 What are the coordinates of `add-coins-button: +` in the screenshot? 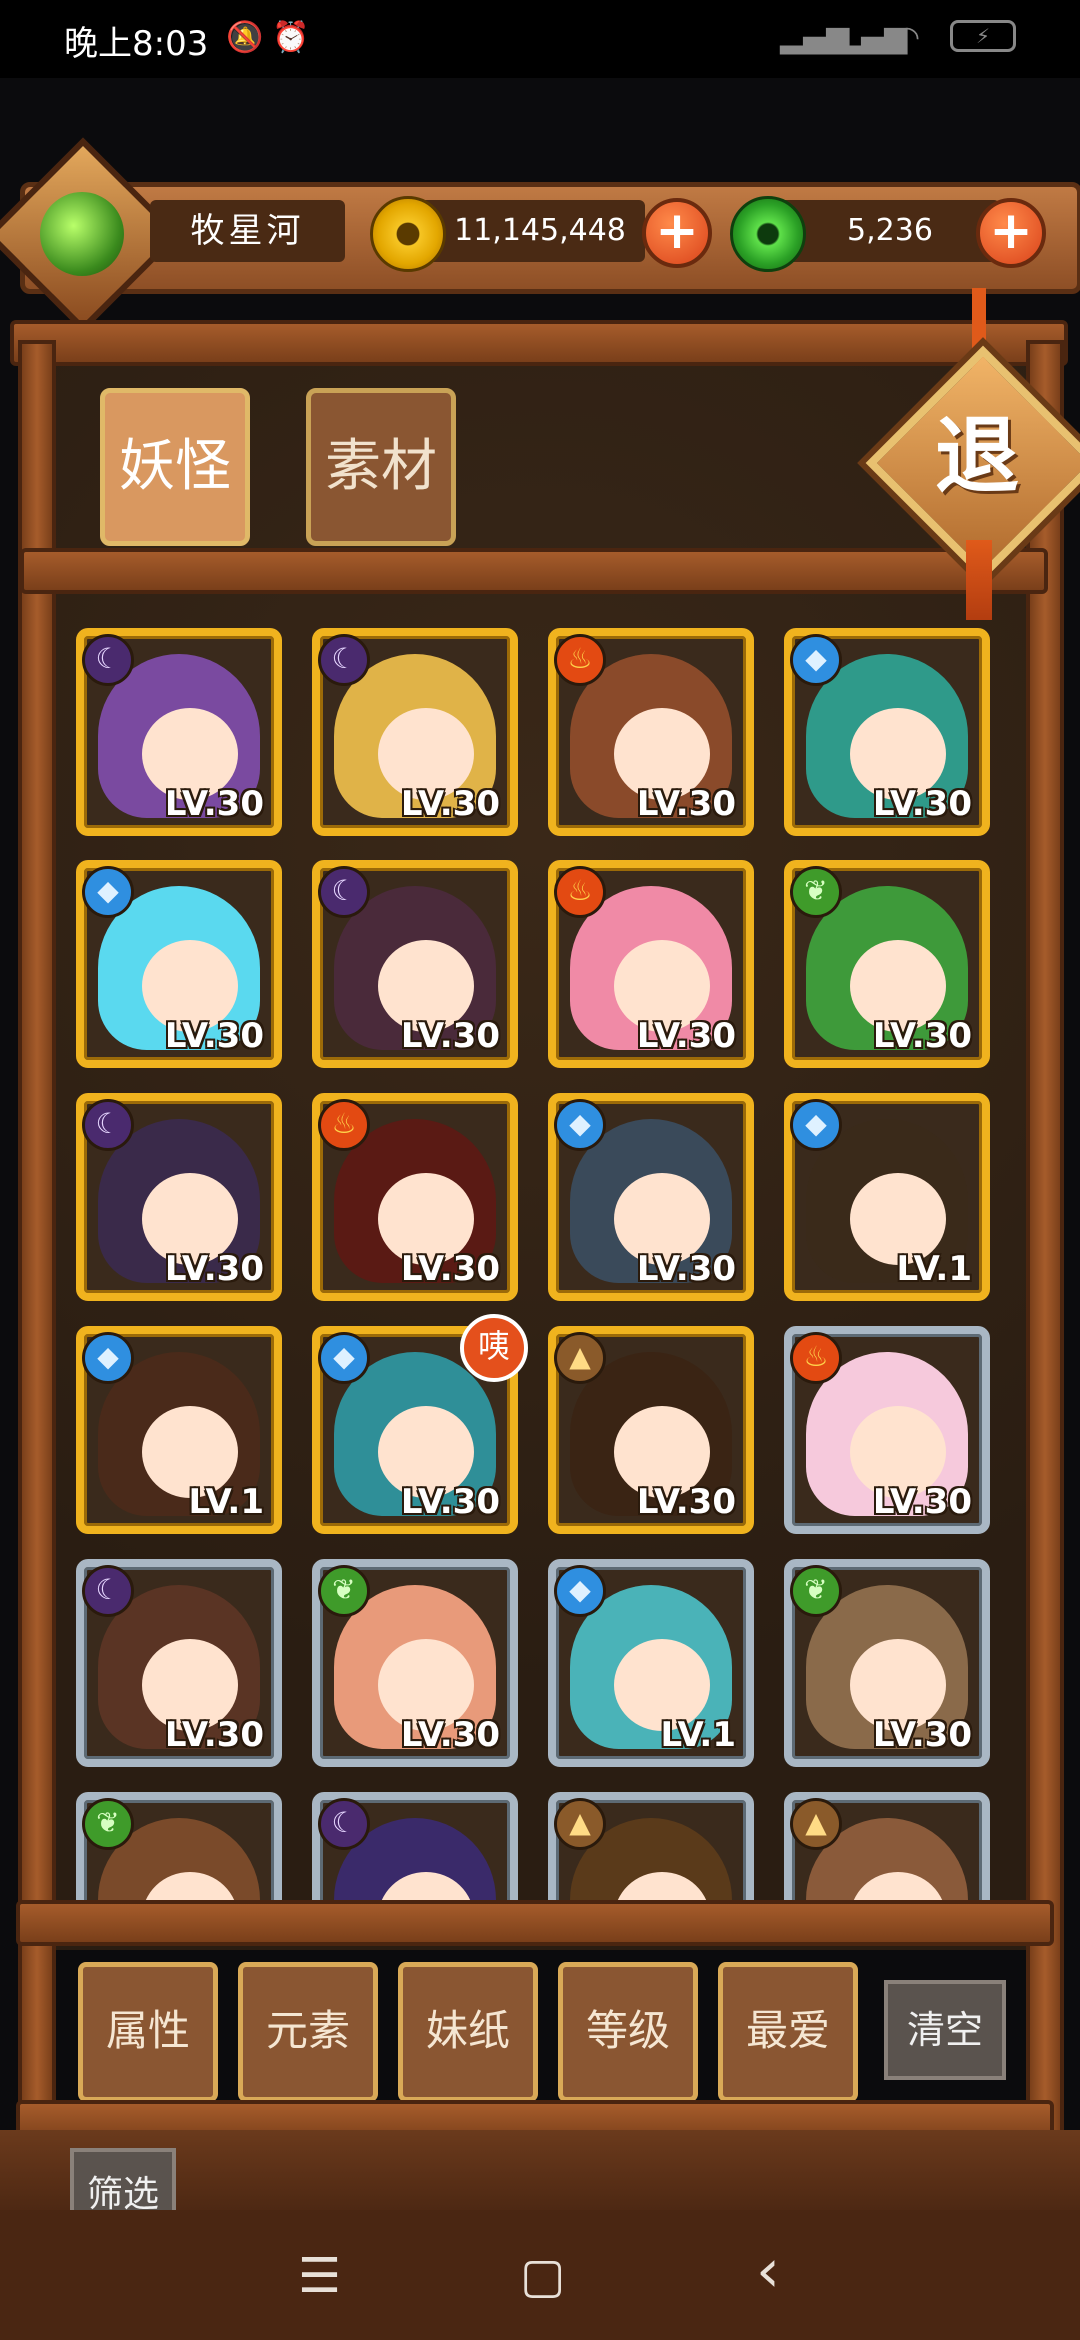 It's located at (677, 233).